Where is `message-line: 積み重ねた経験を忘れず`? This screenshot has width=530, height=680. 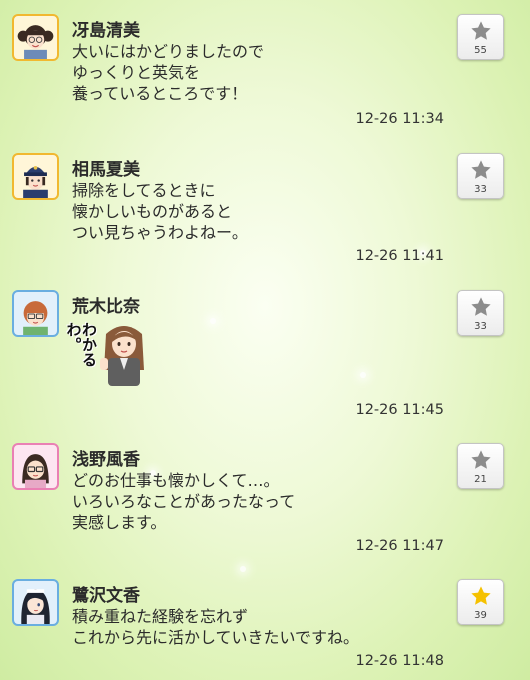 message-line: 積み重ねた経験を忘れず is located at coordinates (160, 616).